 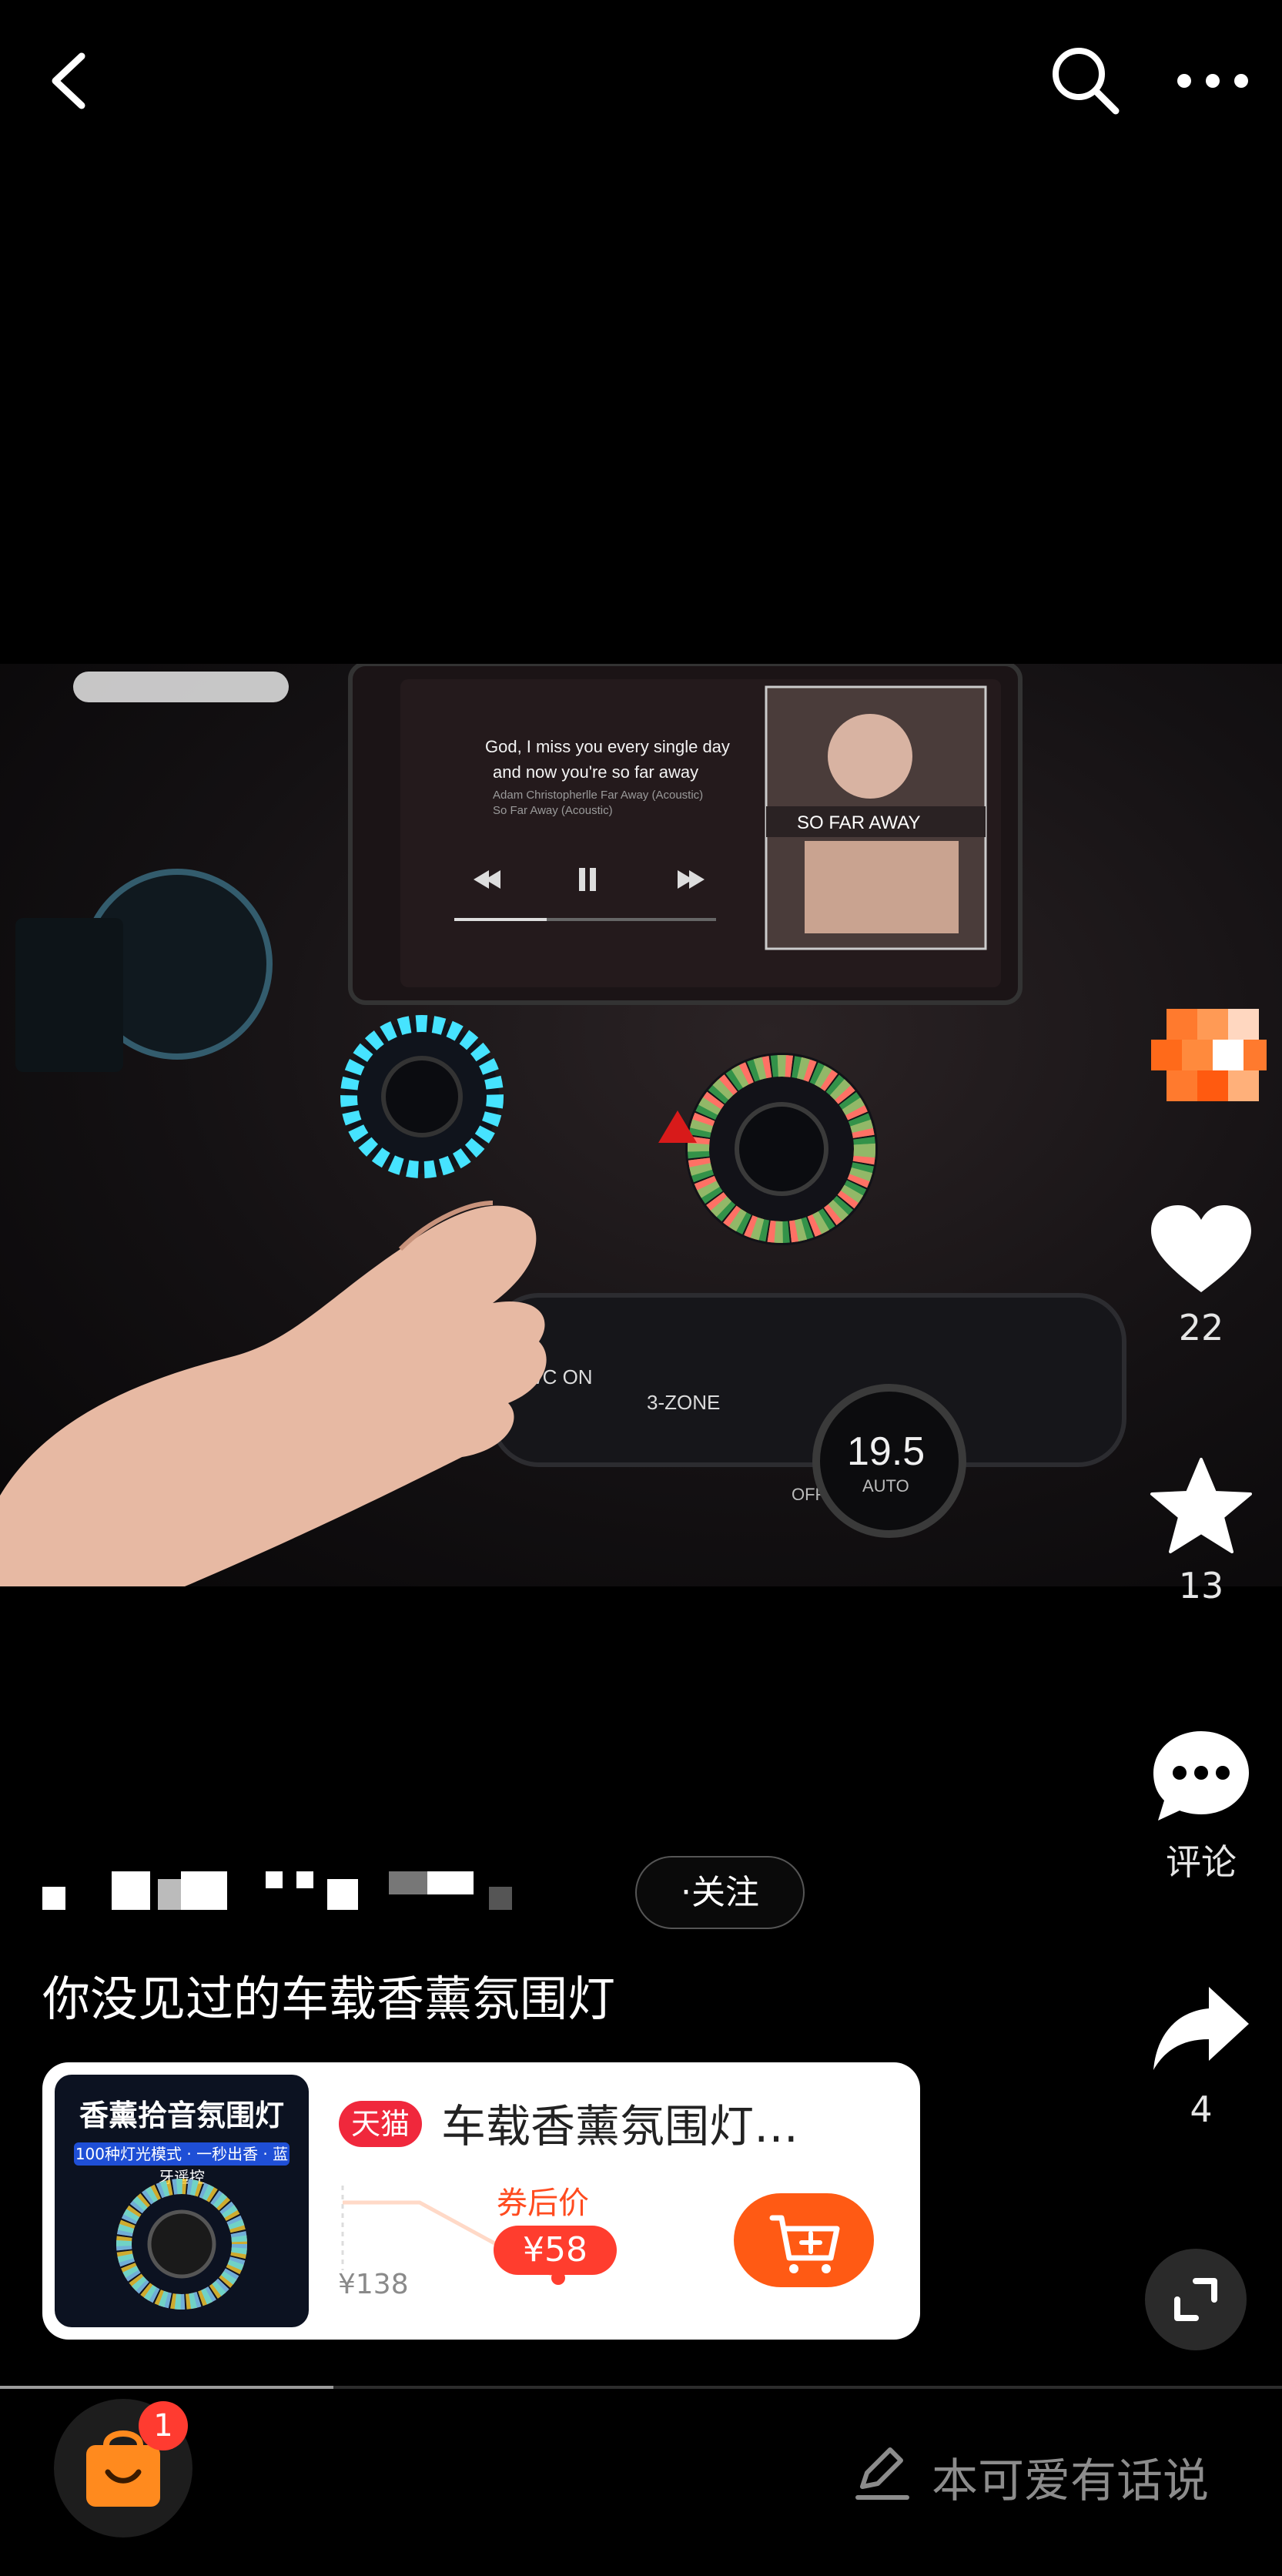 I want to click on top-bar, so click(x=641, y=84).